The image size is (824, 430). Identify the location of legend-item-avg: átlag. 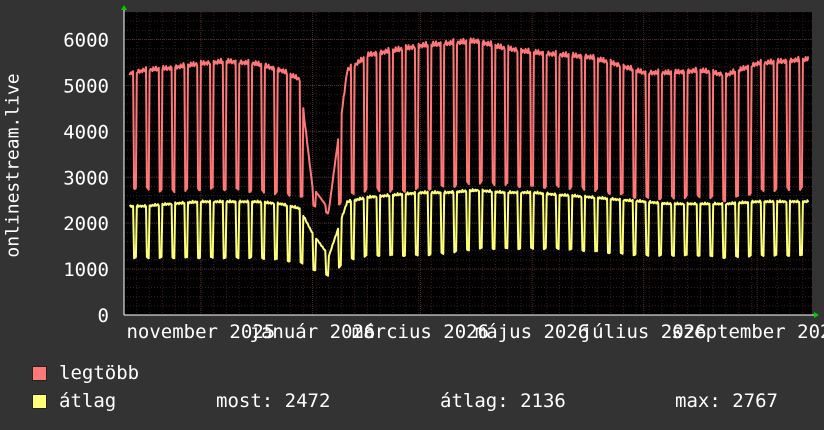
(74, 401).